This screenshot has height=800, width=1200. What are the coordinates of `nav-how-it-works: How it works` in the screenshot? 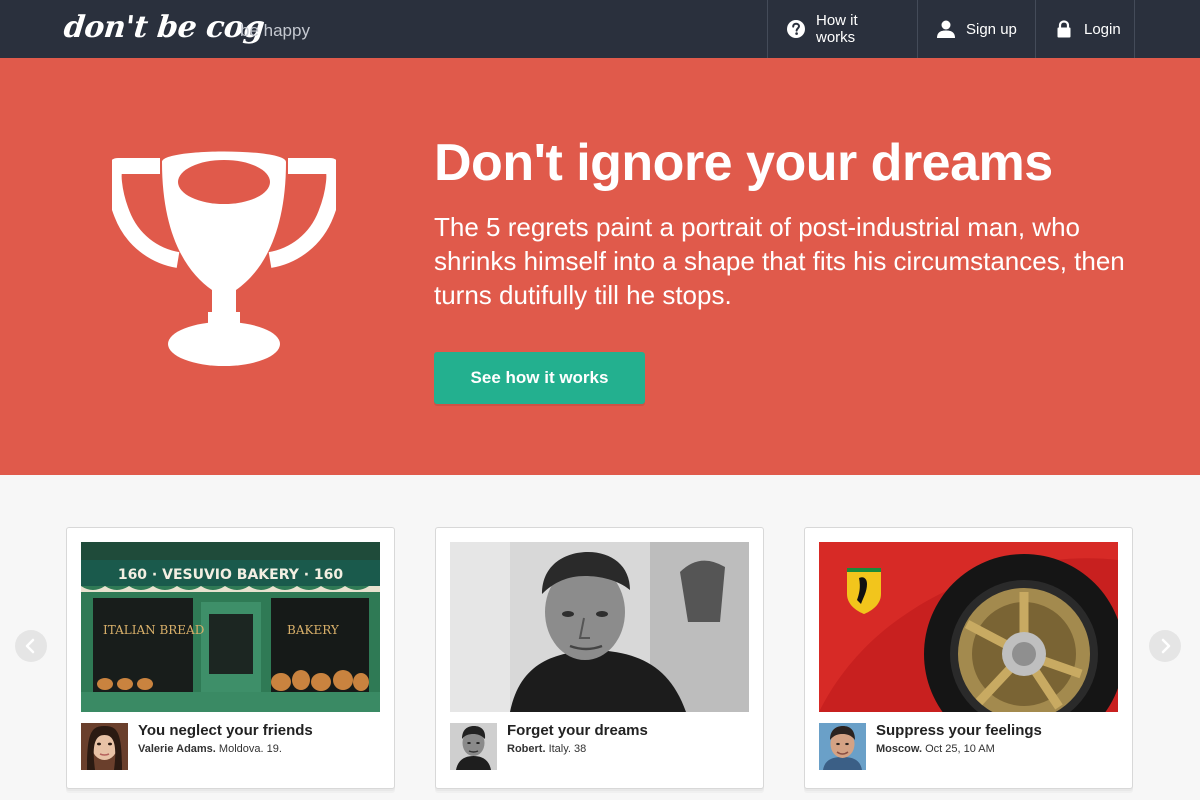 It's located at (842, 29).